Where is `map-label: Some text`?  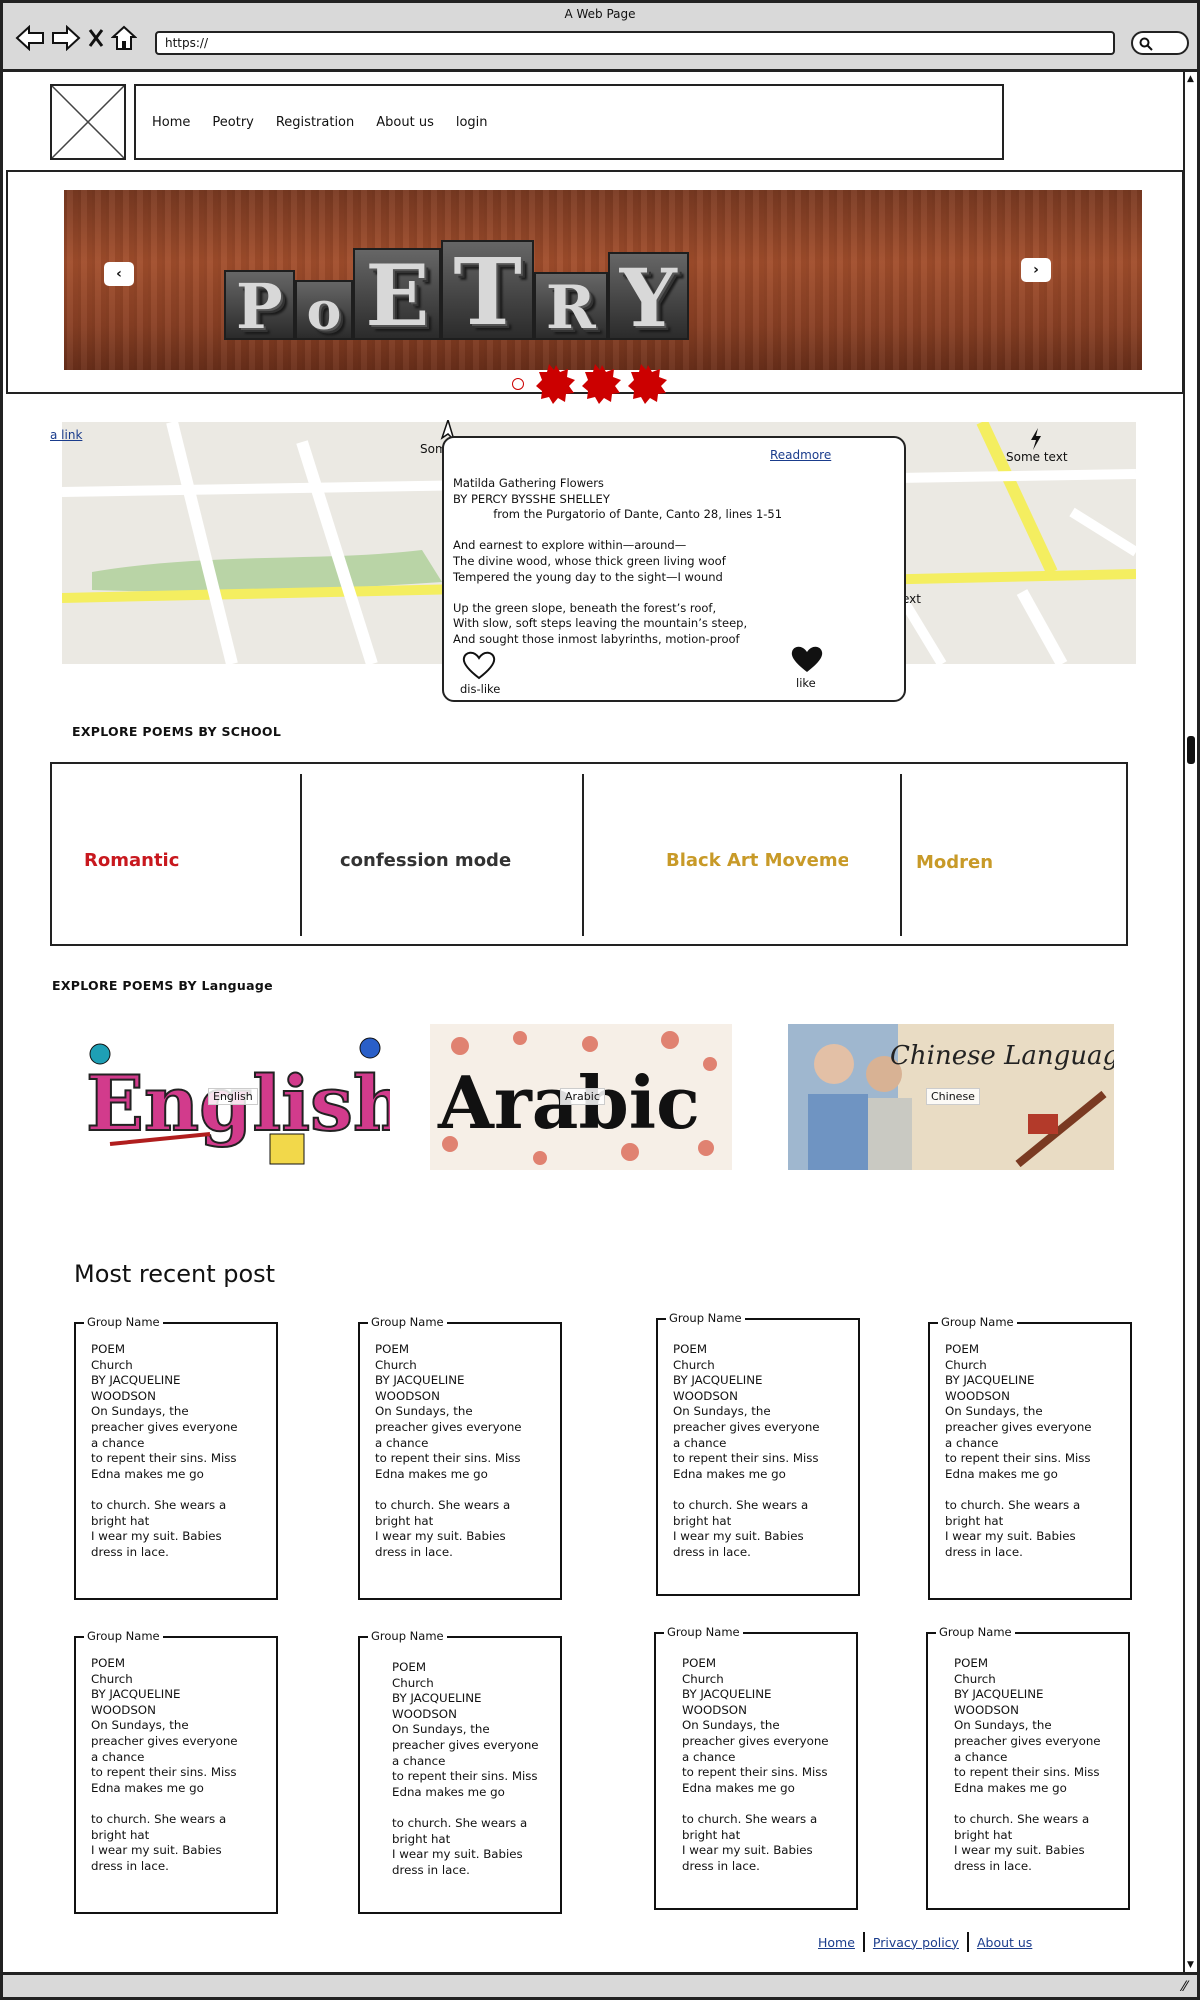 map-label: Some text is located at coordinates (1037, 457).